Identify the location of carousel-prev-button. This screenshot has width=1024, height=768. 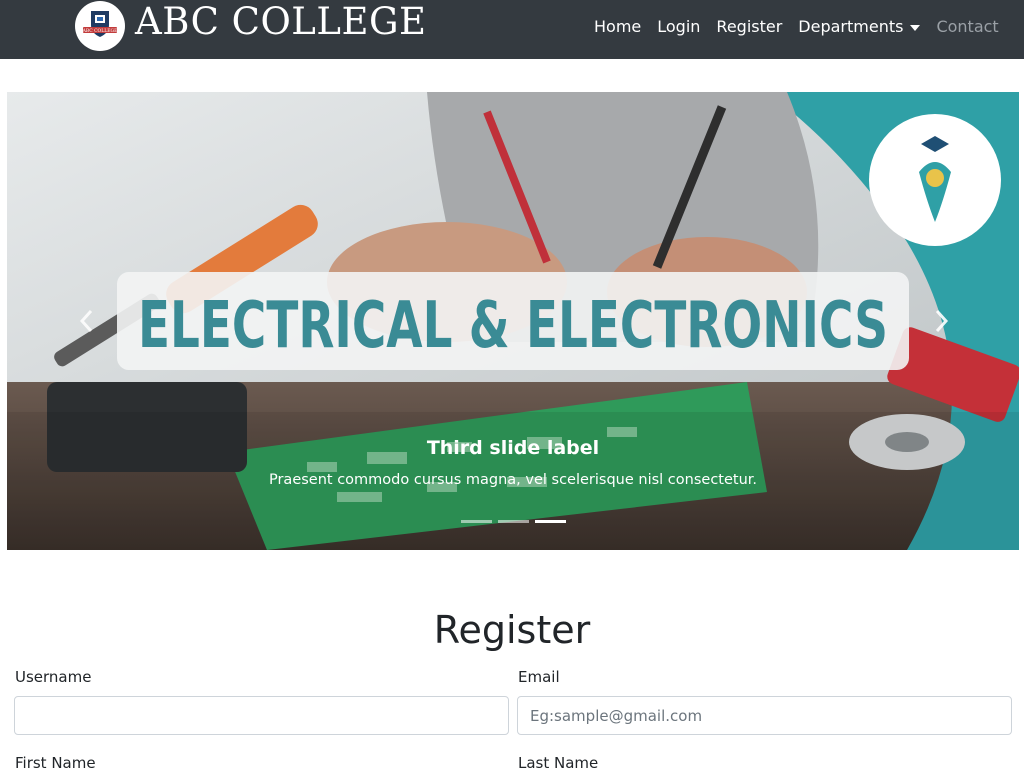
(87, 321).